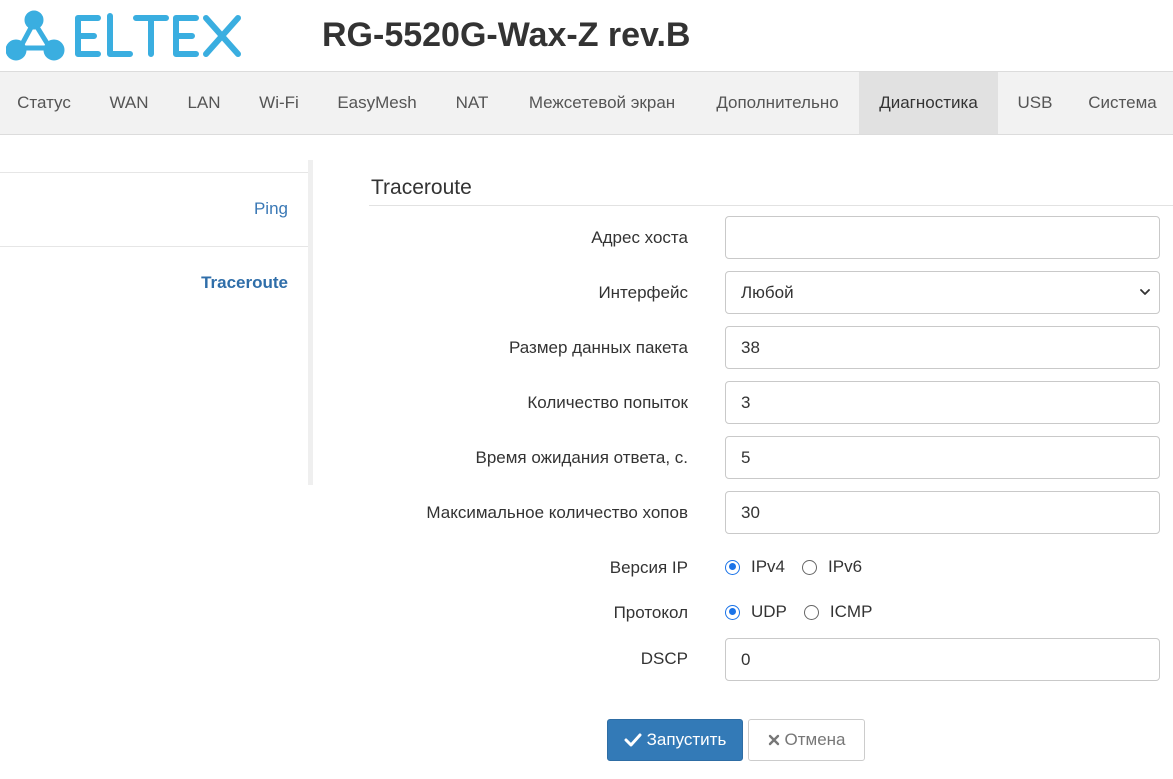  Describe the element at coordinates (732, 567) in the screenshot. I see `ipv4-radio` at that location.